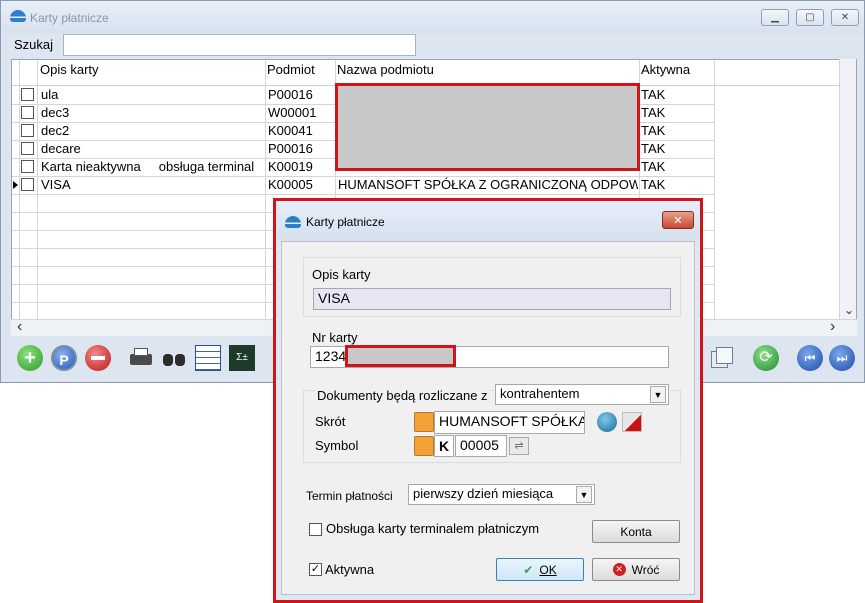 This screenshot has height=603, width=865. I want to click on wroc-button: ✕ Wróć, so click(636, 569).